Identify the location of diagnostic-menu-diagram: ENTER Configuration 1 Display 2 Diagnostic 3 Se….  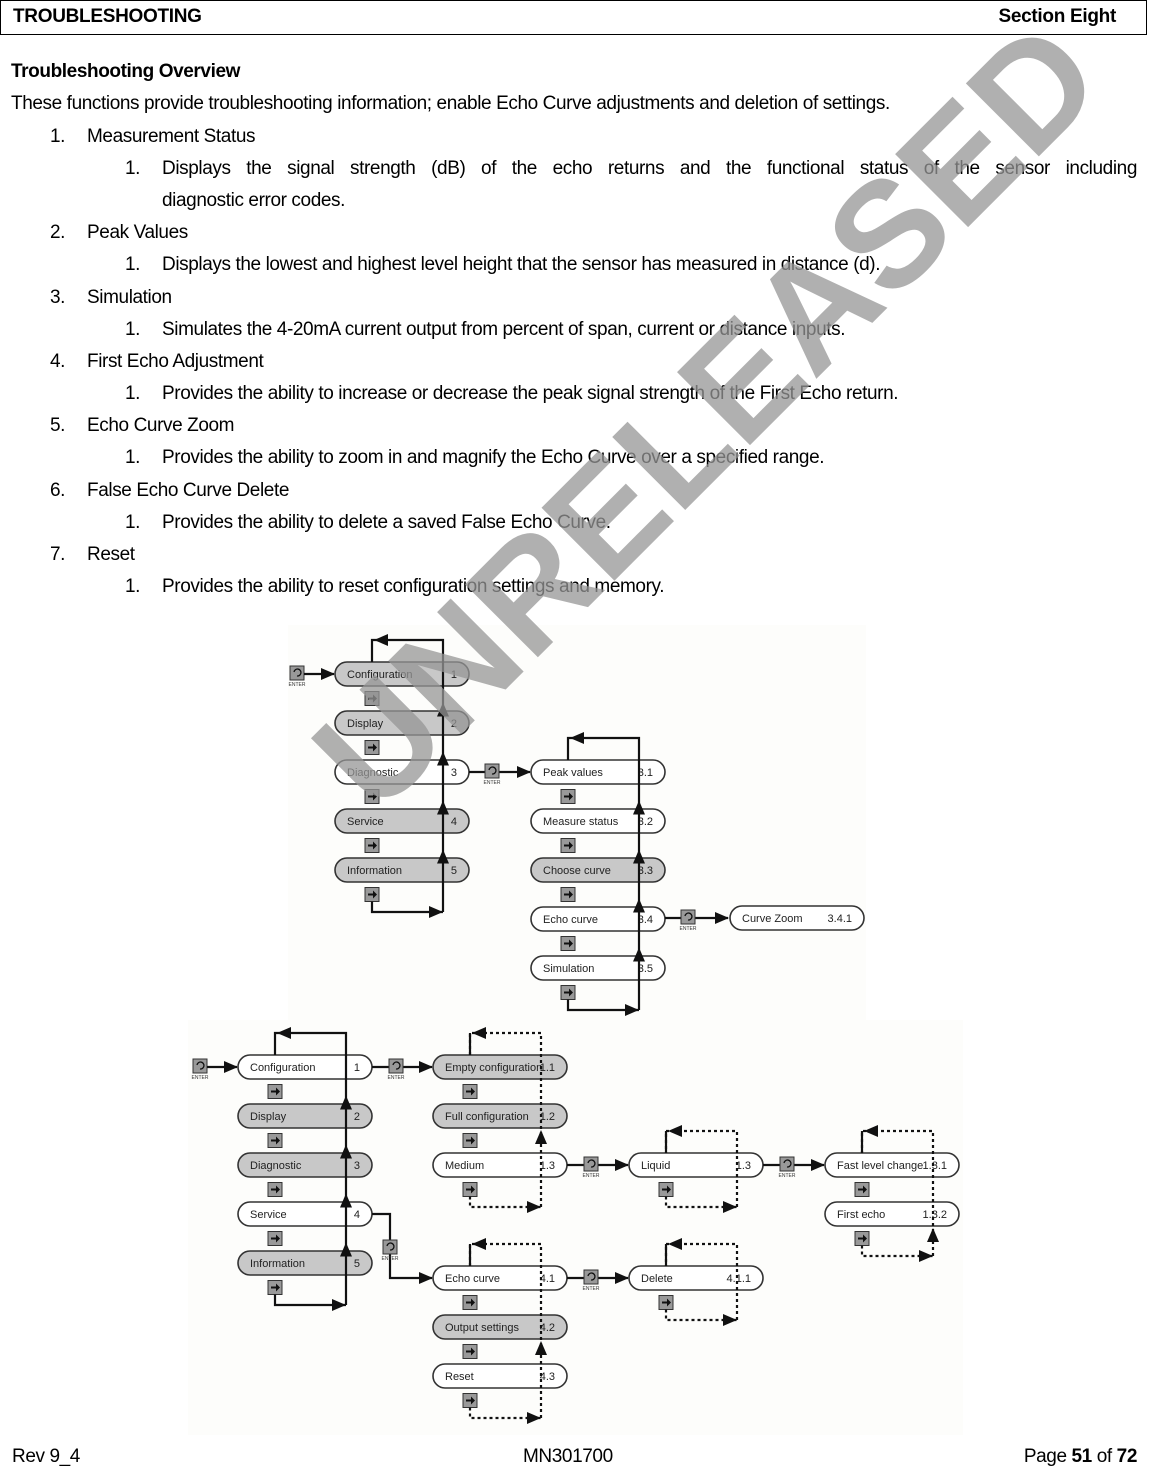
(577, 825).